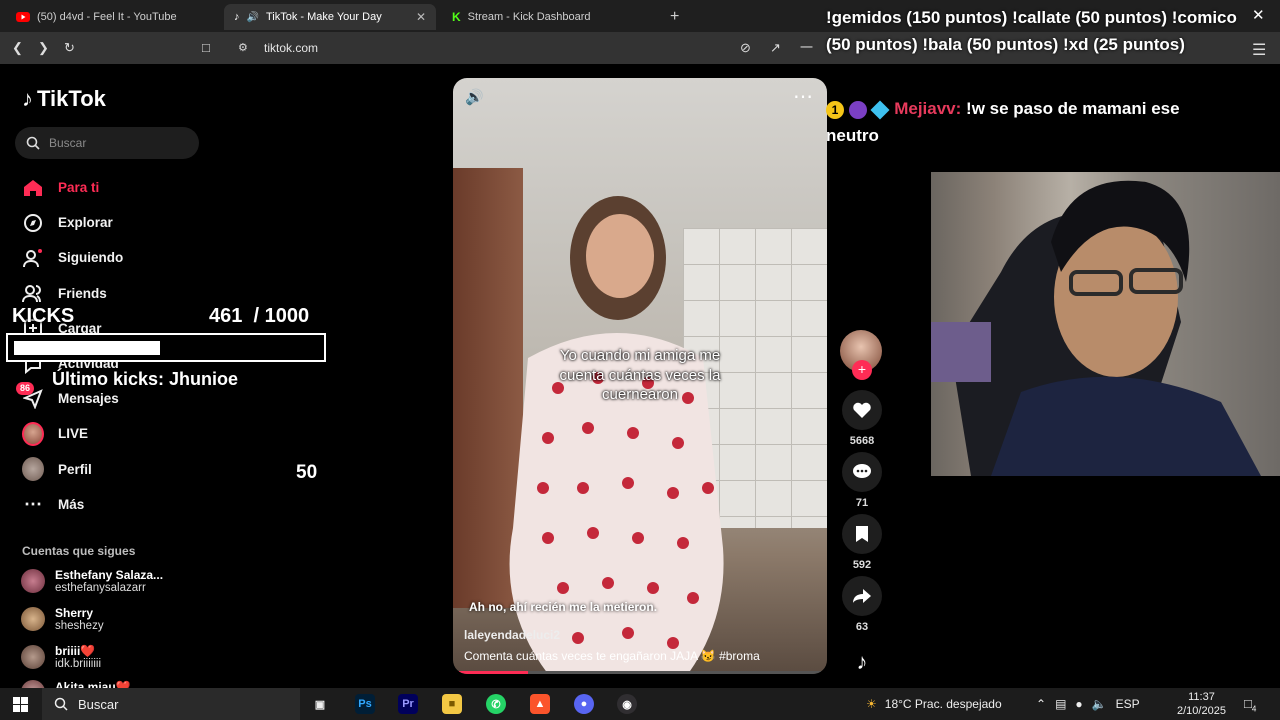 This screenshot has height=720, width=1280. What do you see at coordinates (540, 704) in the screenshot?
I see `brave-icon: ▲` at bounding box center [540, 704].